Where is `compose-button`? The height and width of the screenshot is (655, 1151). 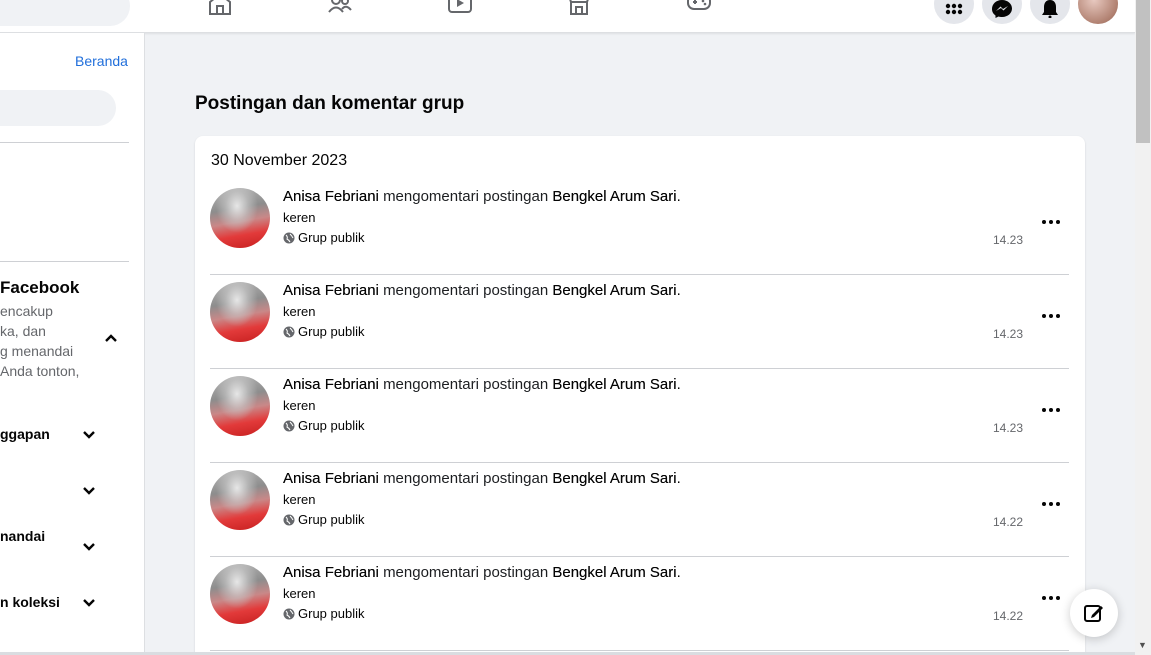 compose-button is located at coordinates (1094, 613).